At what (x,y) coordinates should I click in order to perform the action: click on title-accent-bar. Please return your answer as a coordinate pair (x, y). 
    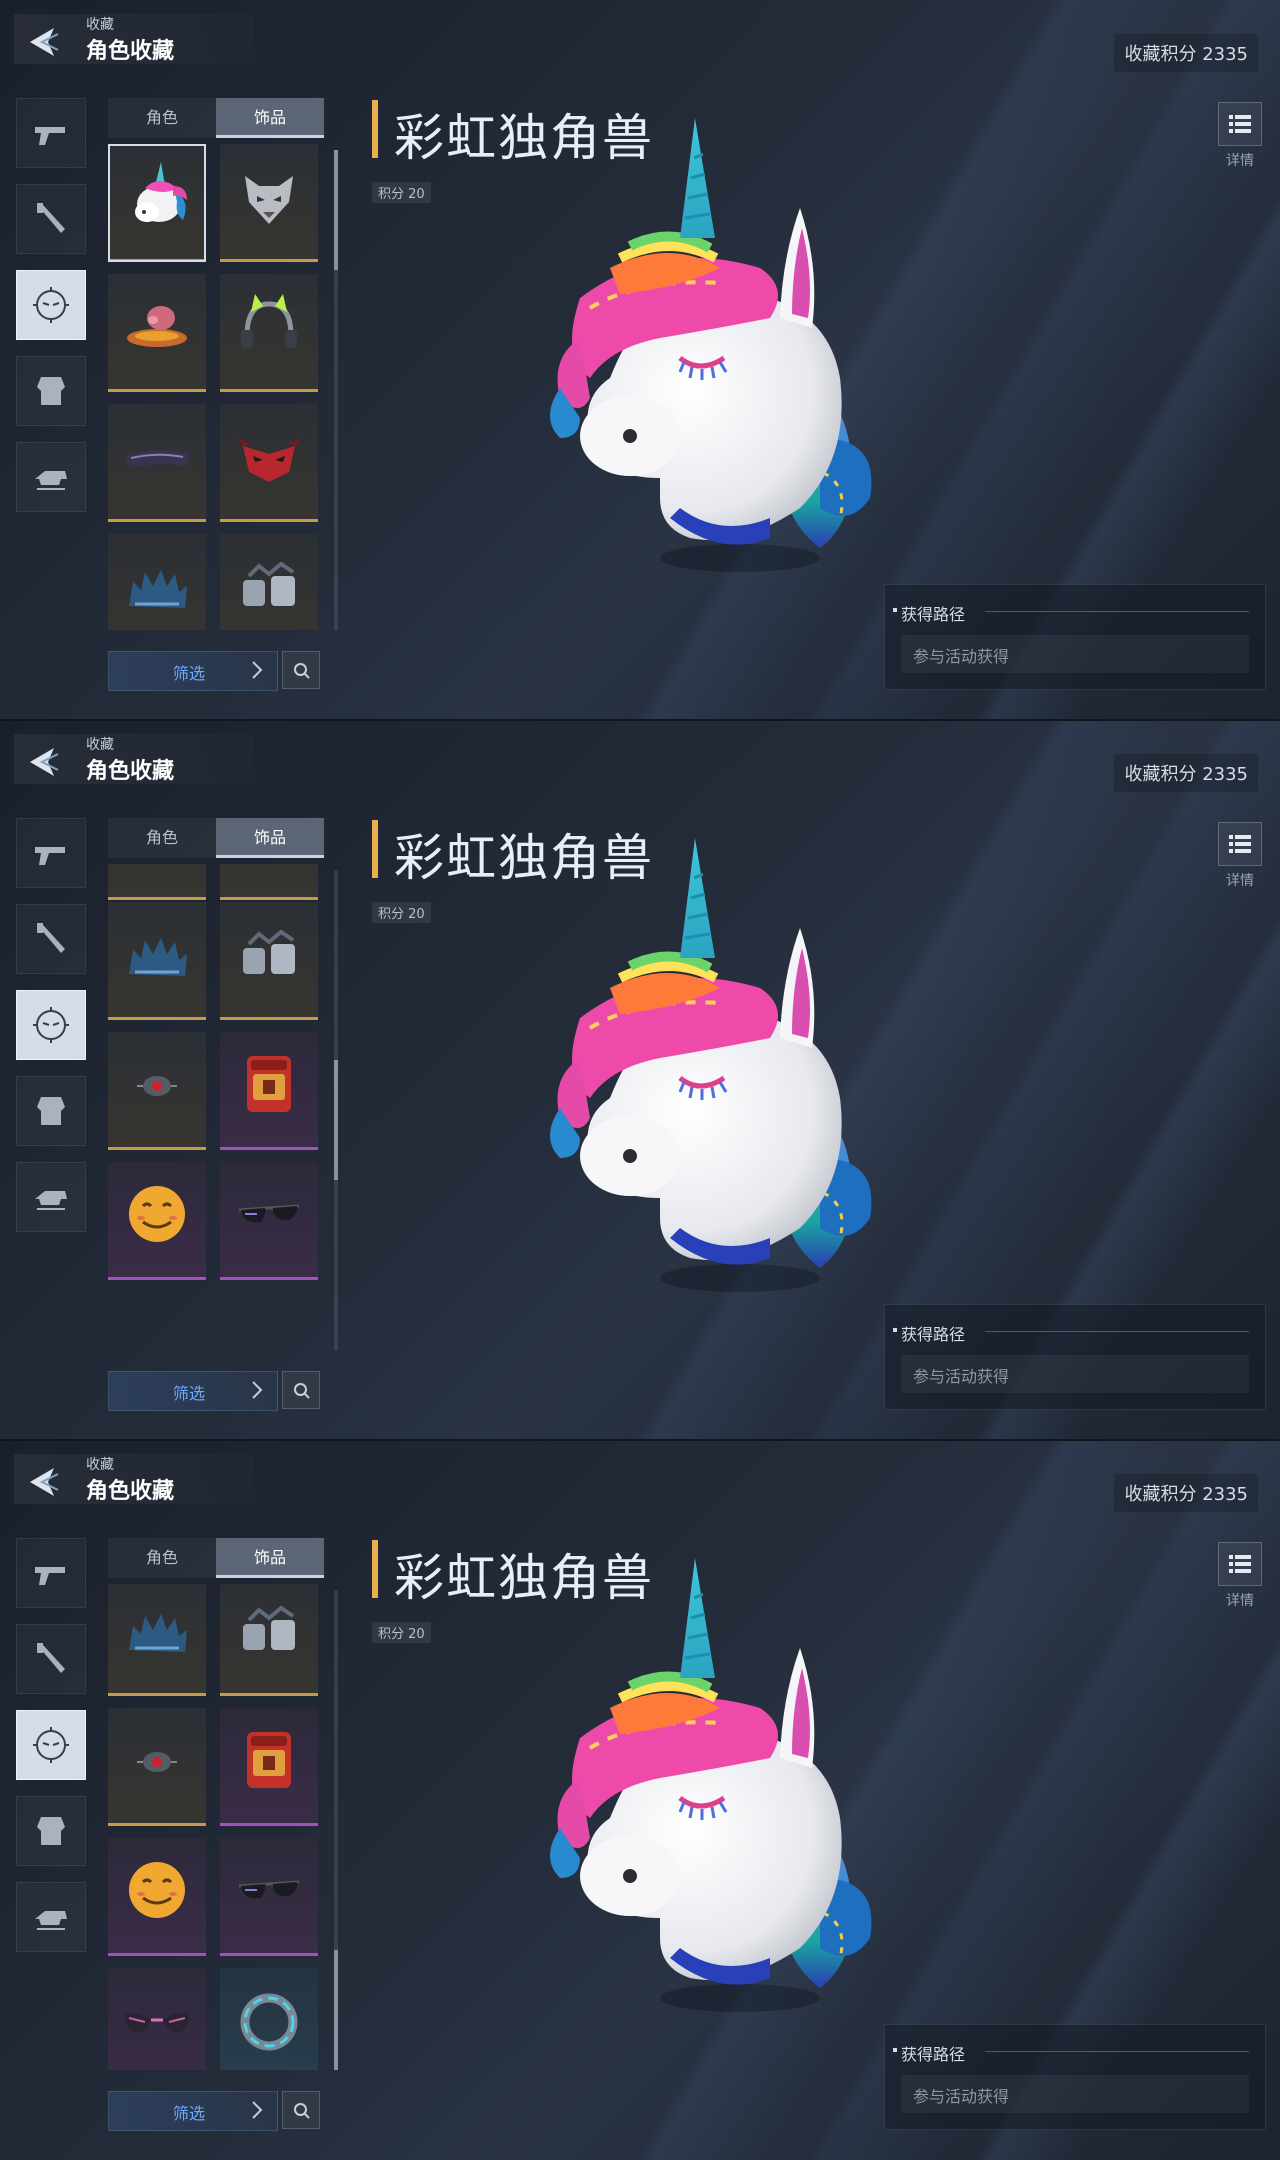
    Looking at the image, I should click on (375, 1569).